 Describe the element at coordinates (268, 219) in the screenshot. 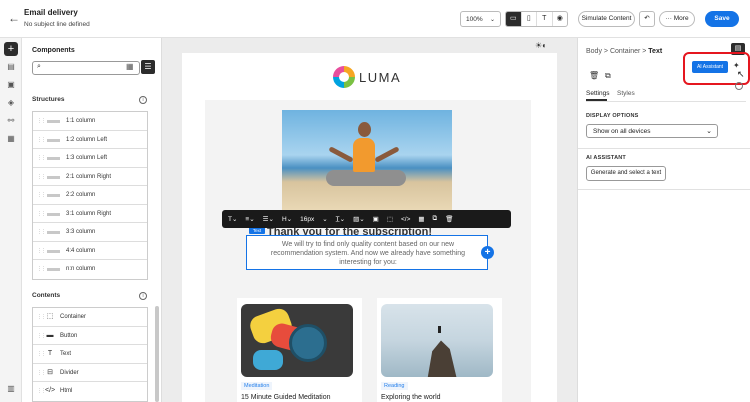

I see `list-icon: ☰⌄` at that location.